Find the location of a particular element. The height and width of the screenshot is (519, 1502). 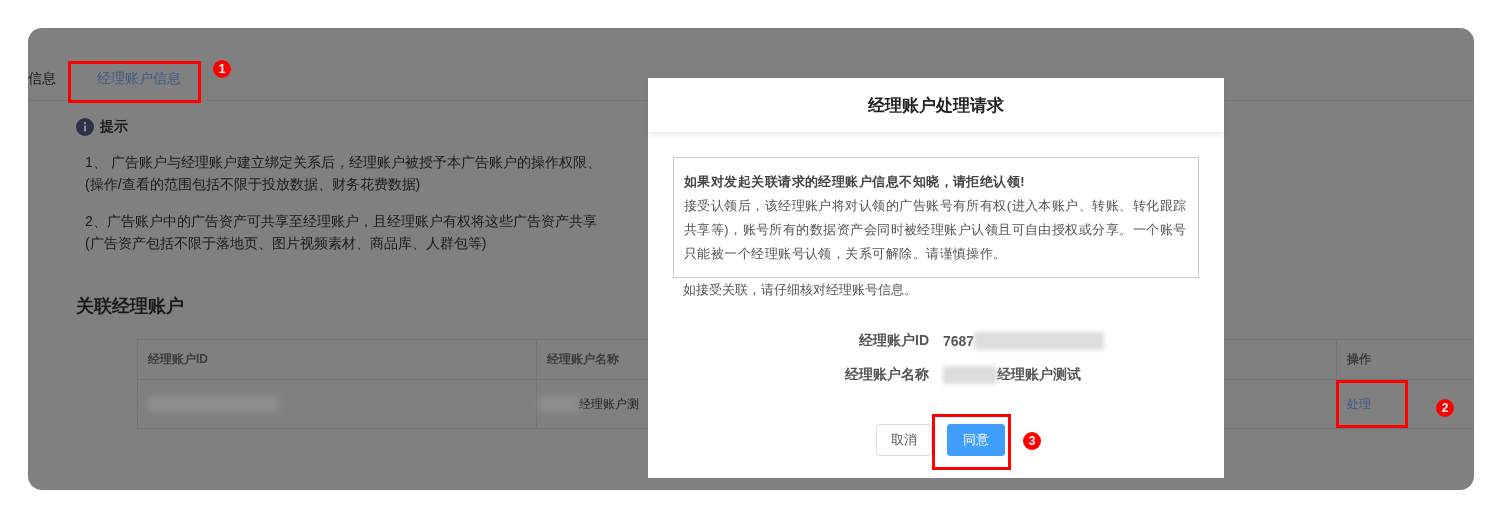

step-badge: 2 is located at coordinates (1445, 408).